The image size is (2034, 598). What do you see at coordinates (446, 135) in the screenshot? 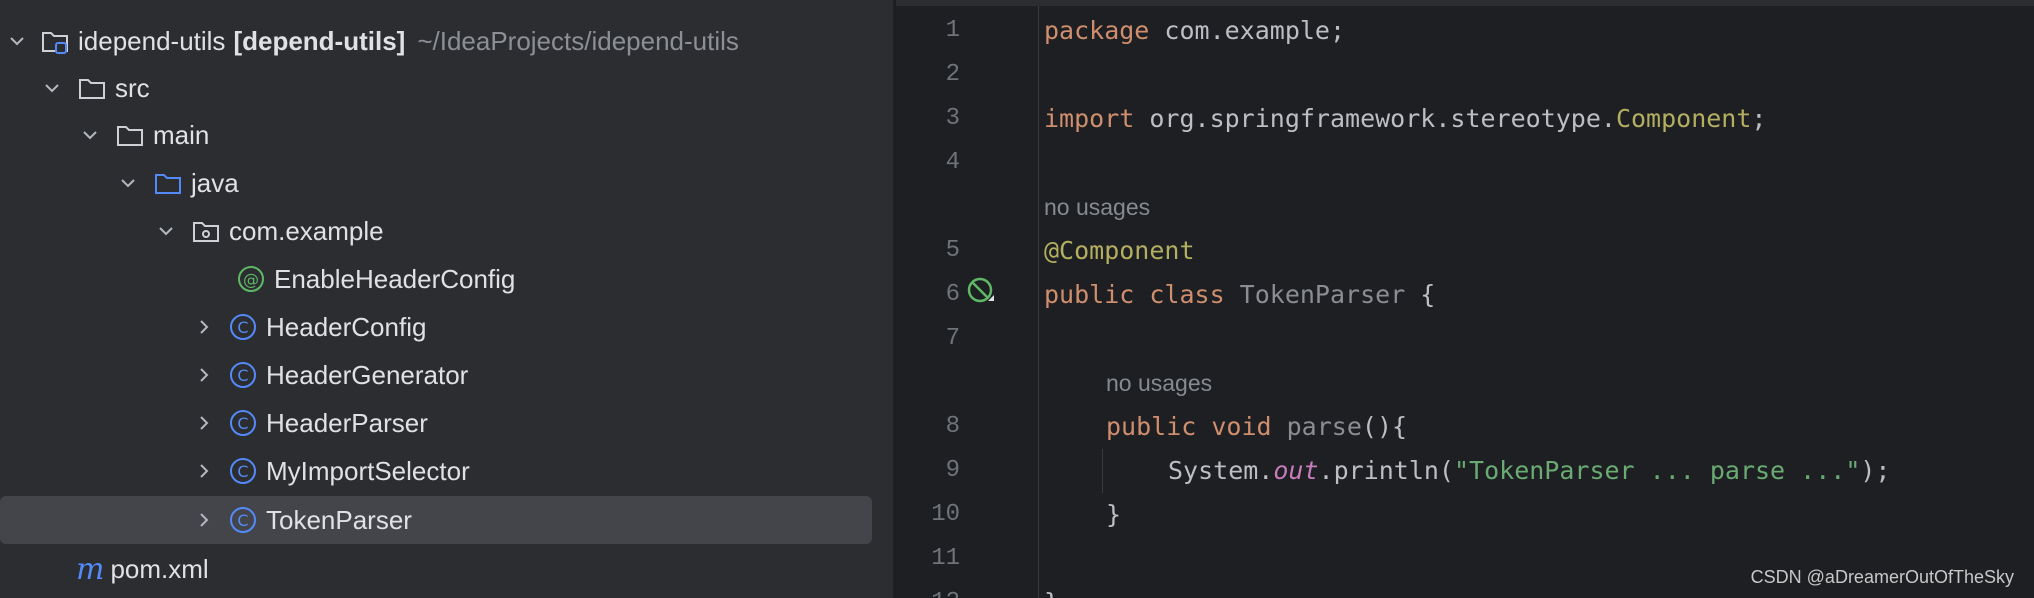
I see `tree-node-main: main` at bounding box center [446, 135].